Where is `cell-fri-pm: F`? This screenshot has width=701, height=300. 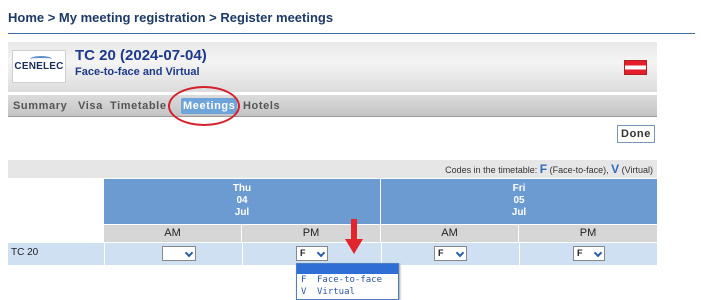
cell-fri-pm: F is located at coordinates (588, 254).